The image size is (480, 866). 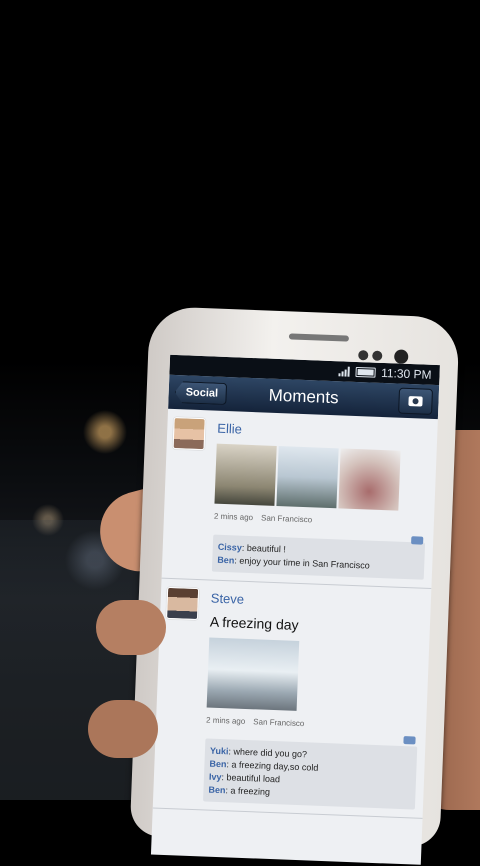 What do you see at coordinates (215, 777) in the screenshot?
I see `comment-author: Ivy` at bounding box center [215, 777].